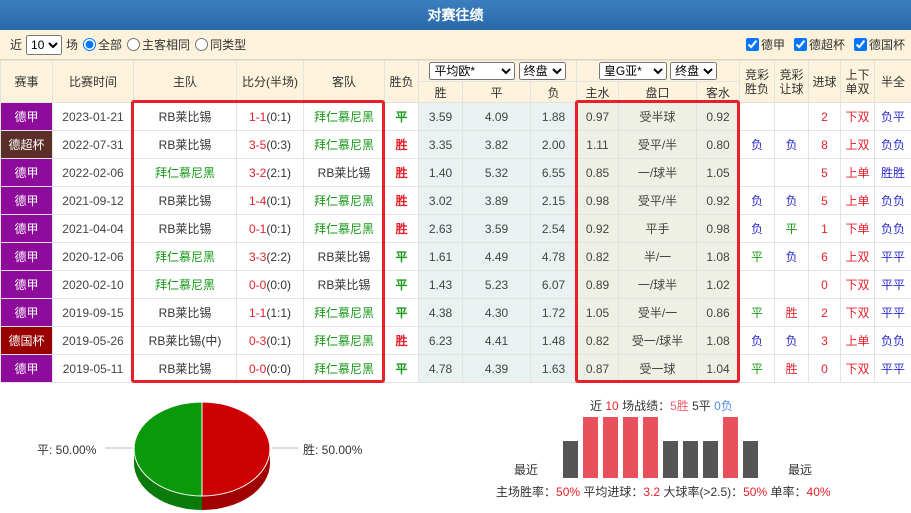  I want to click on odds-draw: 3.89, so click(496, 200).